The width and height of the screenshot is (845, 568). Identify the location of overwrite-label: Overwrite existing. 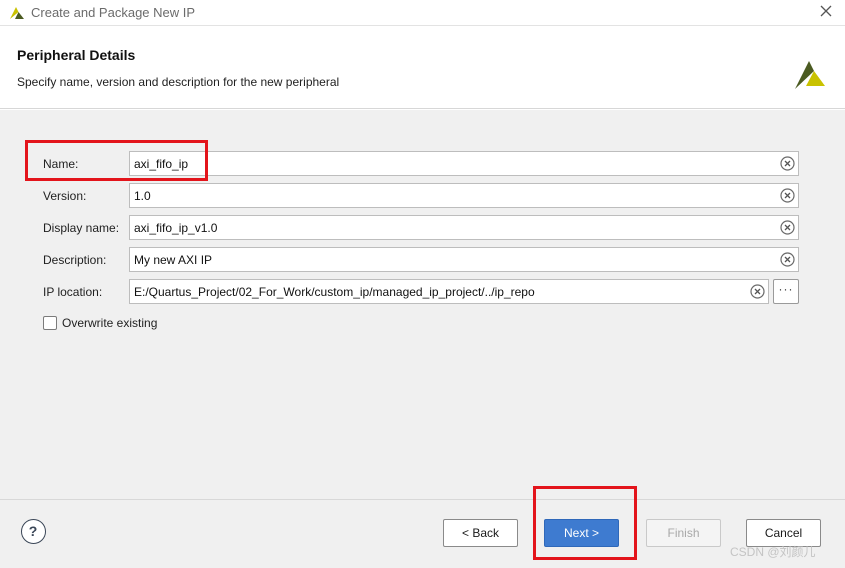
(109, 323).